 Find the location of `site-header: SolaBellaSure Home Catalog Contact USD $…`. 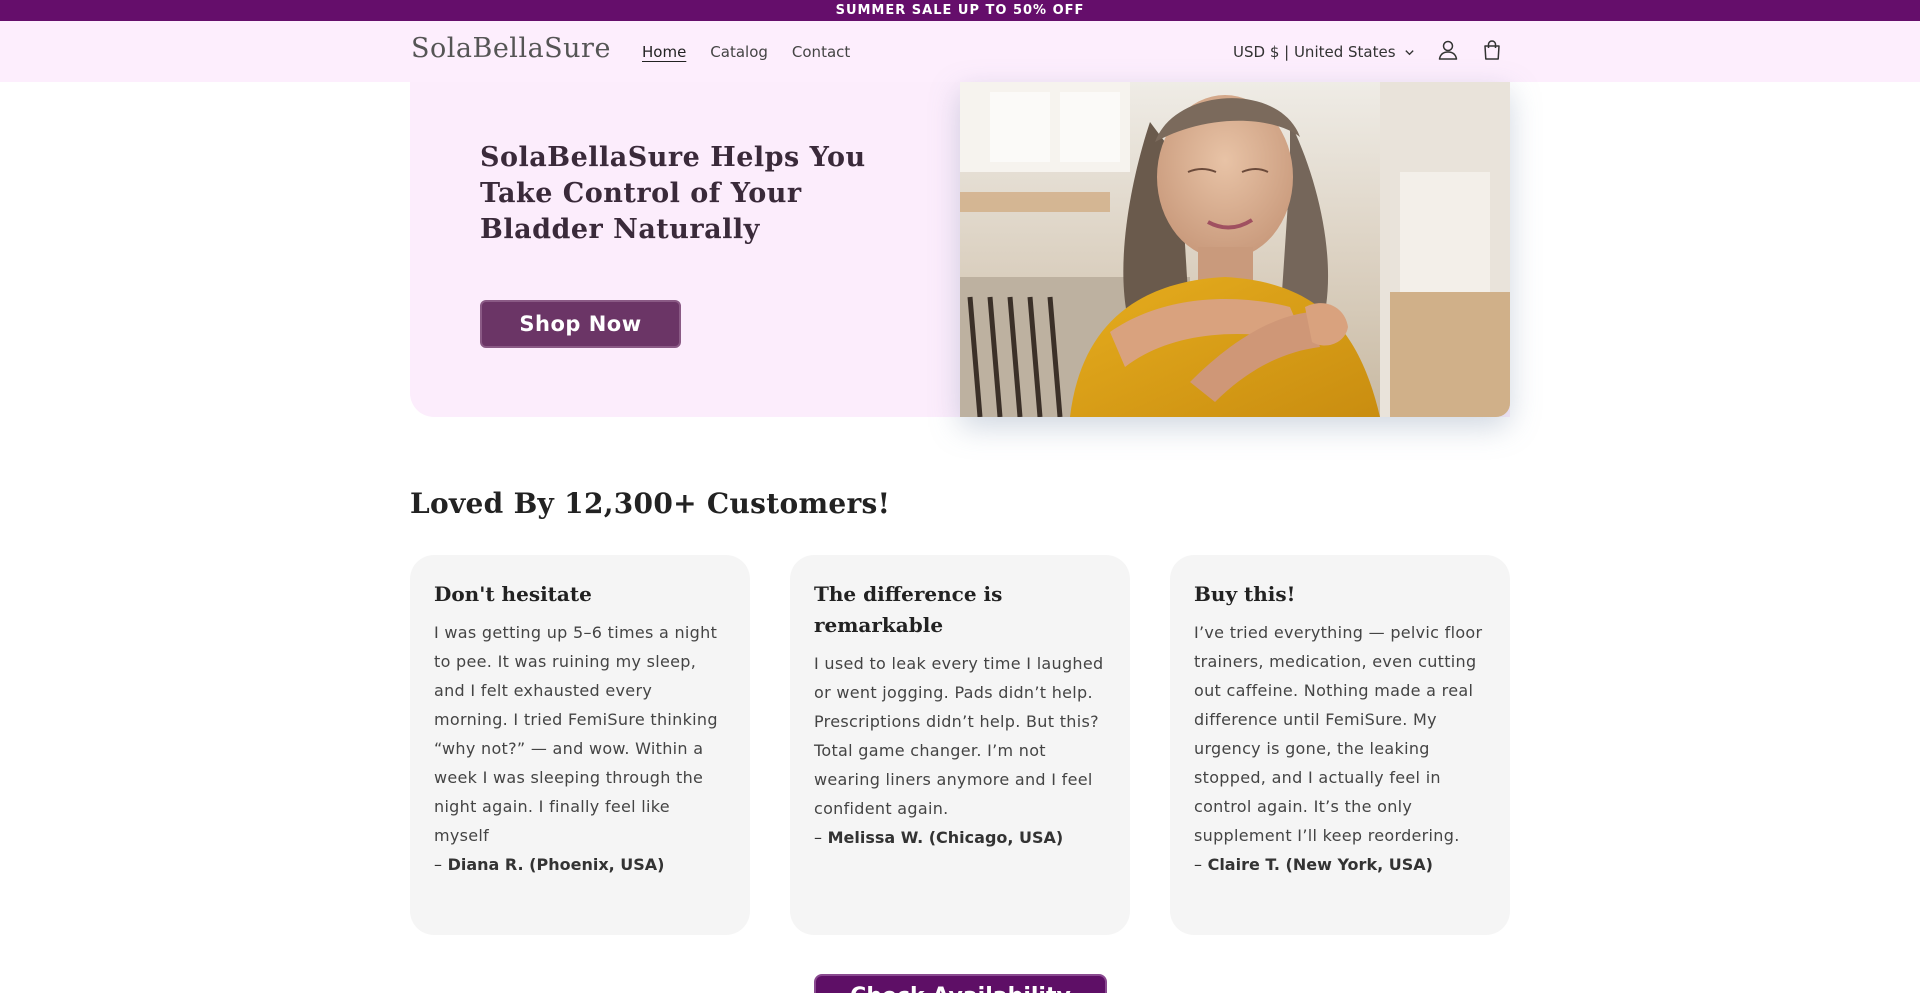

site-header: SolaBellaSure Home Catalog Contact USD $… is located at coordinates (960, 51).